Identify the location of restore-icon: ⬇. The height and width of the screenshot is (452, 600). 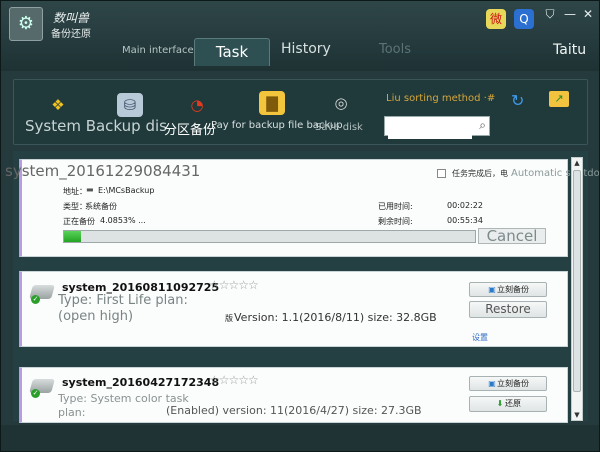
(500, 403).